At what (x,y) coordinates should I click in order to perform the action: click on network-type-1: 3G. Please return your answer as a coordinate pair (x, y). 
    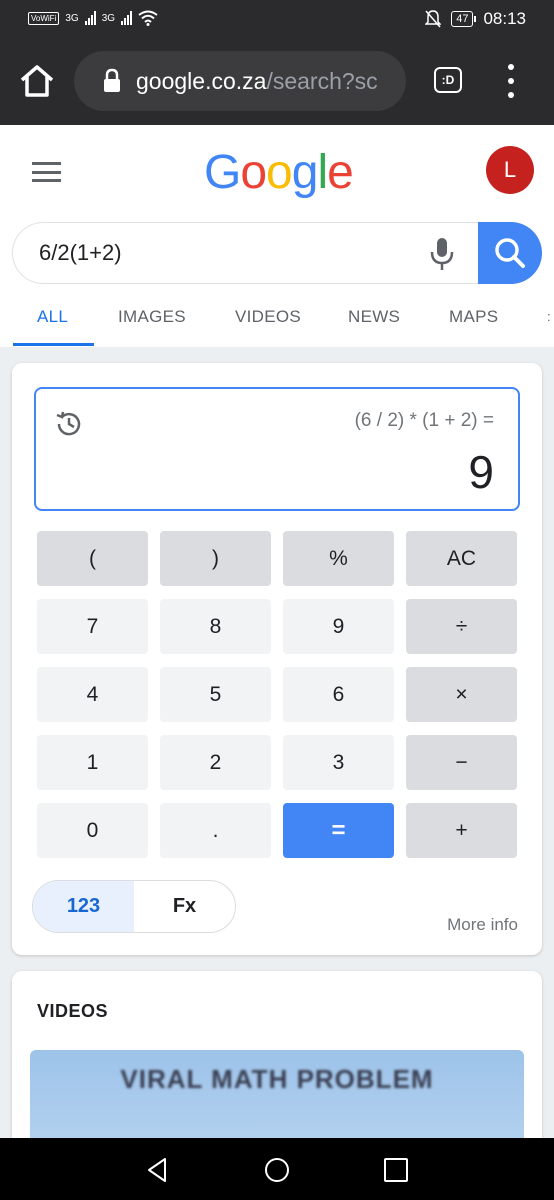
    Looking at the image, I should click on (72, 18).